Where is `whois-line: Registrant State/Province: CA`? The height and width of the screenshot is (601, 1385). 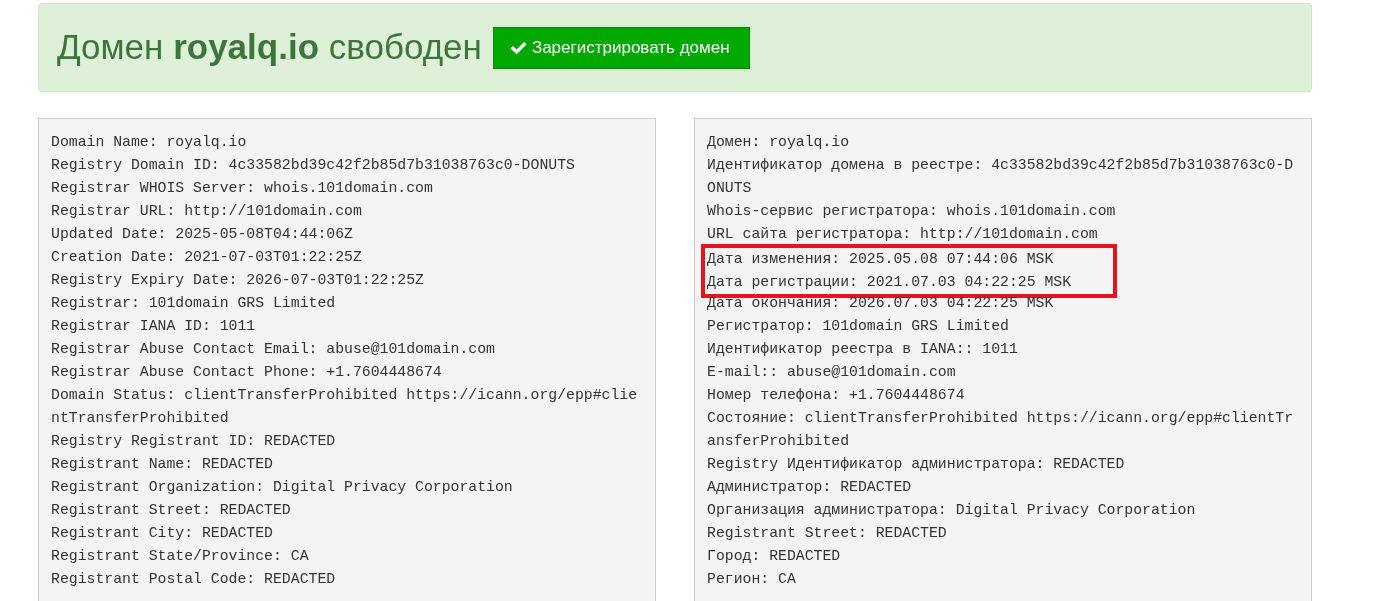 whois-line: Registrant State/Province: CA is located at coordinates (180, 556).